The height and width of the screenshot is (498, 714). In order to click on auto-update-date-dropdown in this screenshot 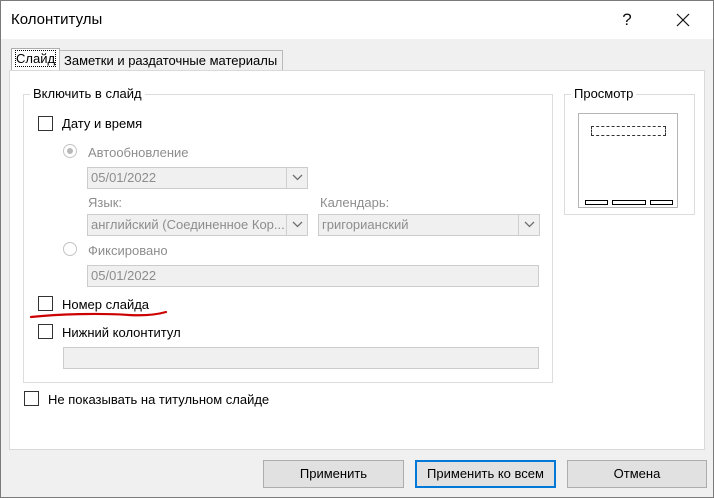, I will do `click(296, 178)`.